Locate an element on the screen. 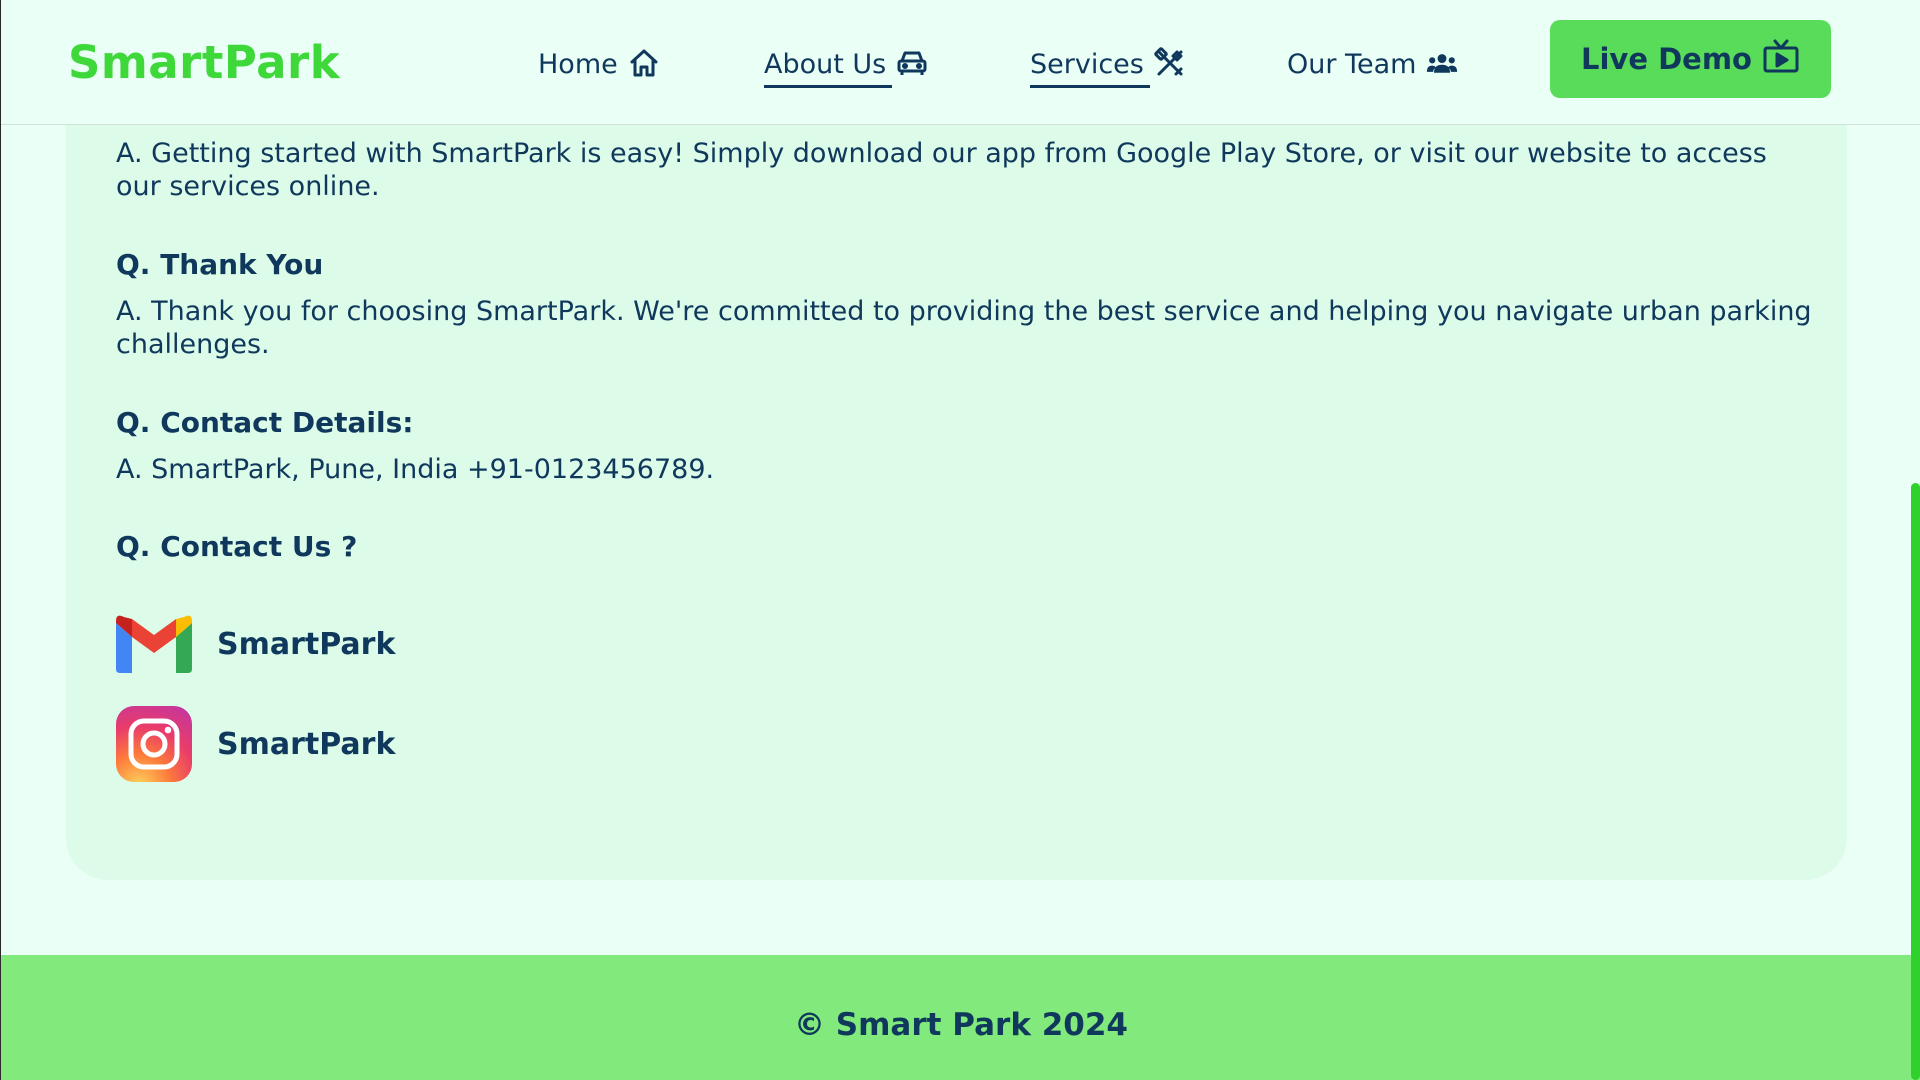  live-demo-label: Live Demo is located at coordinates (1666, 59).